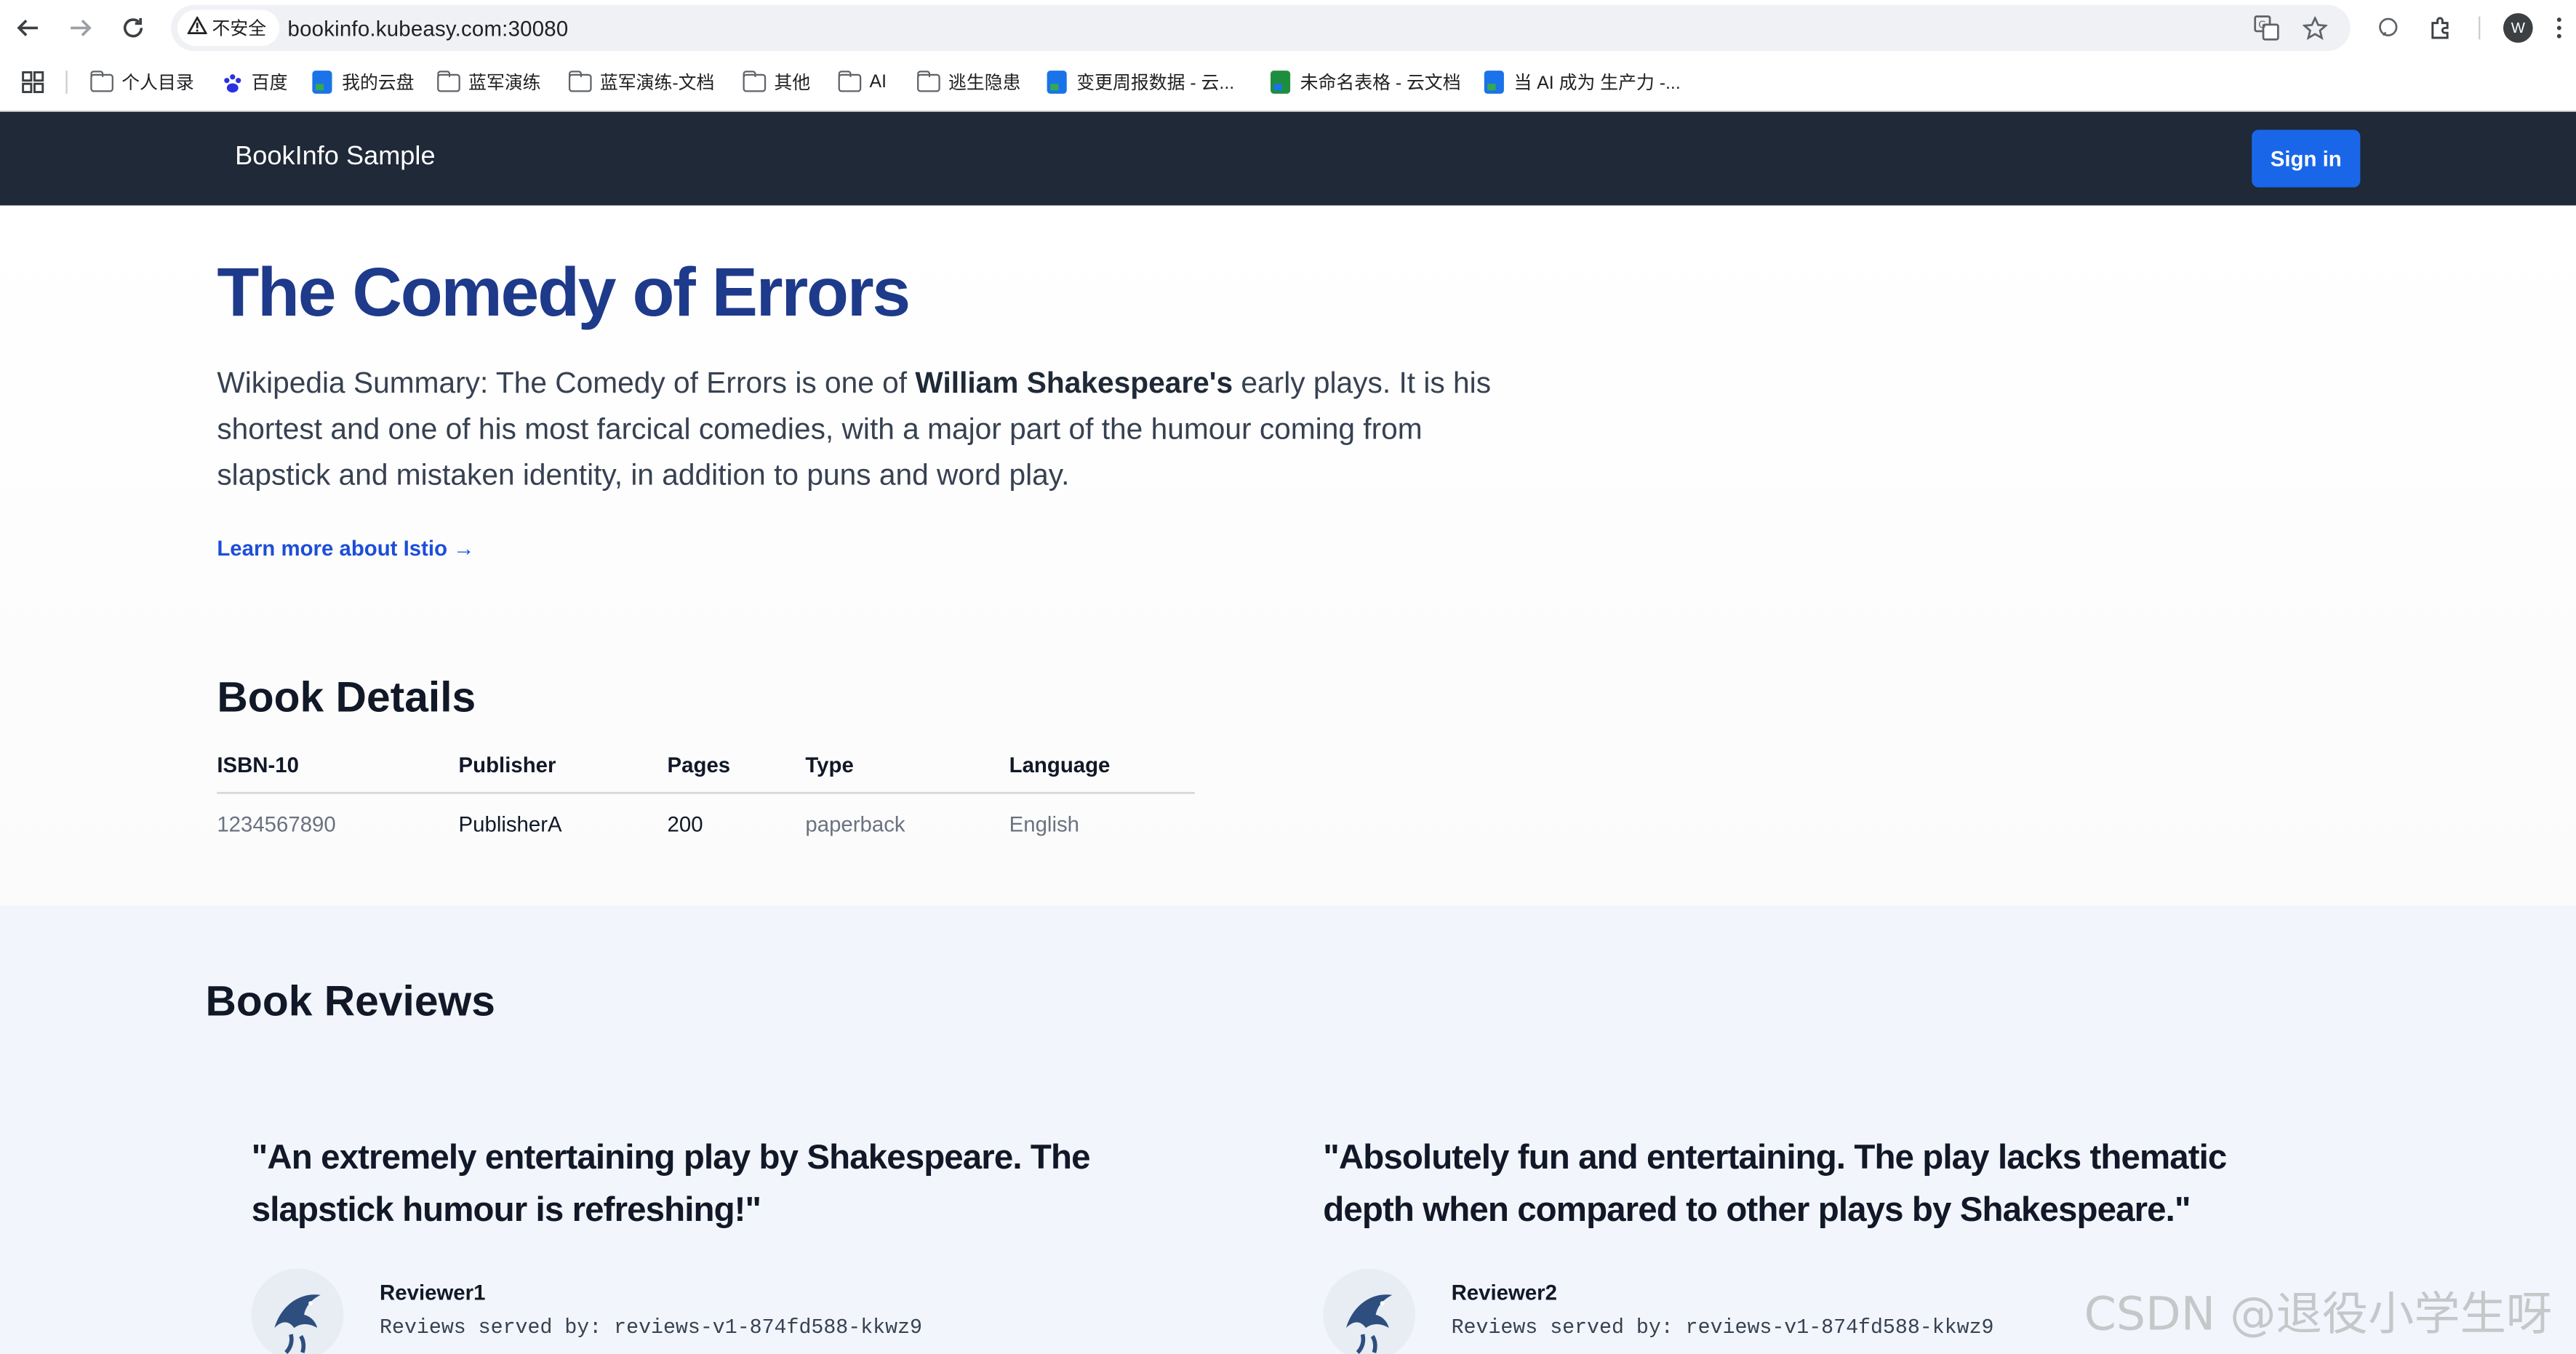 This screenshot has width=2576, height=1354. What do you see at coordinates (1504, 1292) in the screenshot?
I see `reviewer-name: Reviewer2` at bounding box center [1504, 1292].